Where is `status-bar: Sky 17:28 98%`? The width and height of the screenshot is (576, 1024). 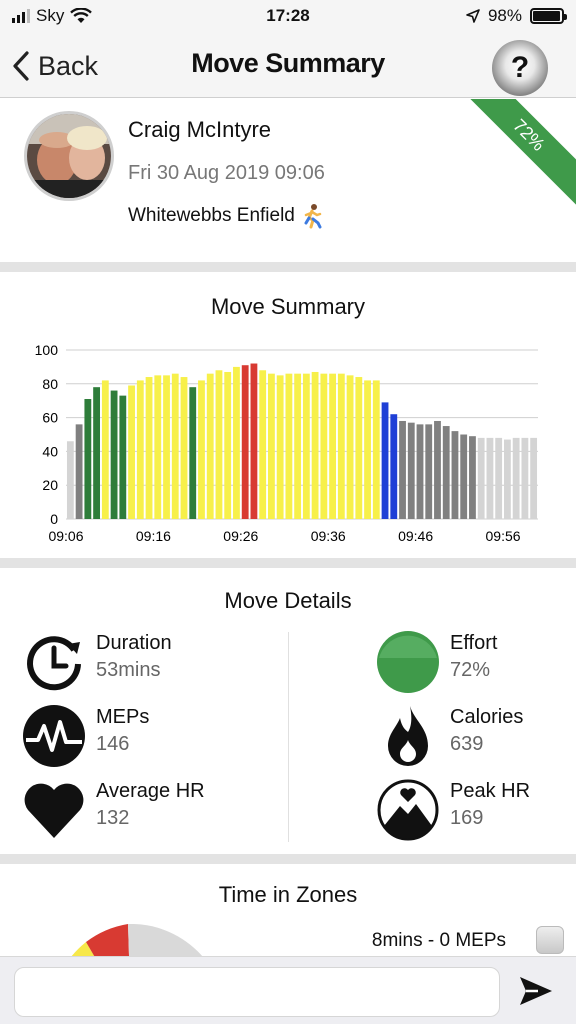 status-bar: Sky 17:28 98% is located at coordinates (288, 17).